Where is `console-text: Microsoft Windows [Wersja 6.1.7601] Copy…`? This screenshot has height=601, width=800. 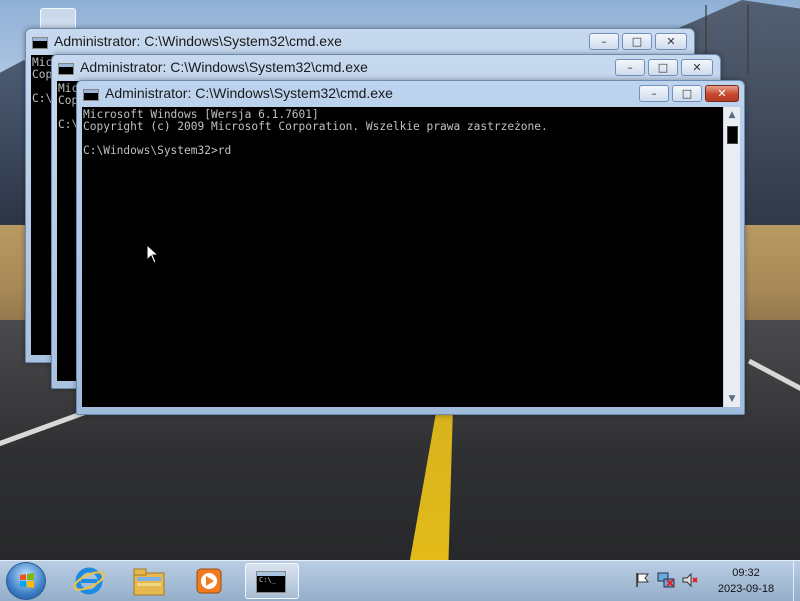
console-text: Microsoft Windows [Wersja 6.1.7601] Copy… is located at coordinates (315, 132).